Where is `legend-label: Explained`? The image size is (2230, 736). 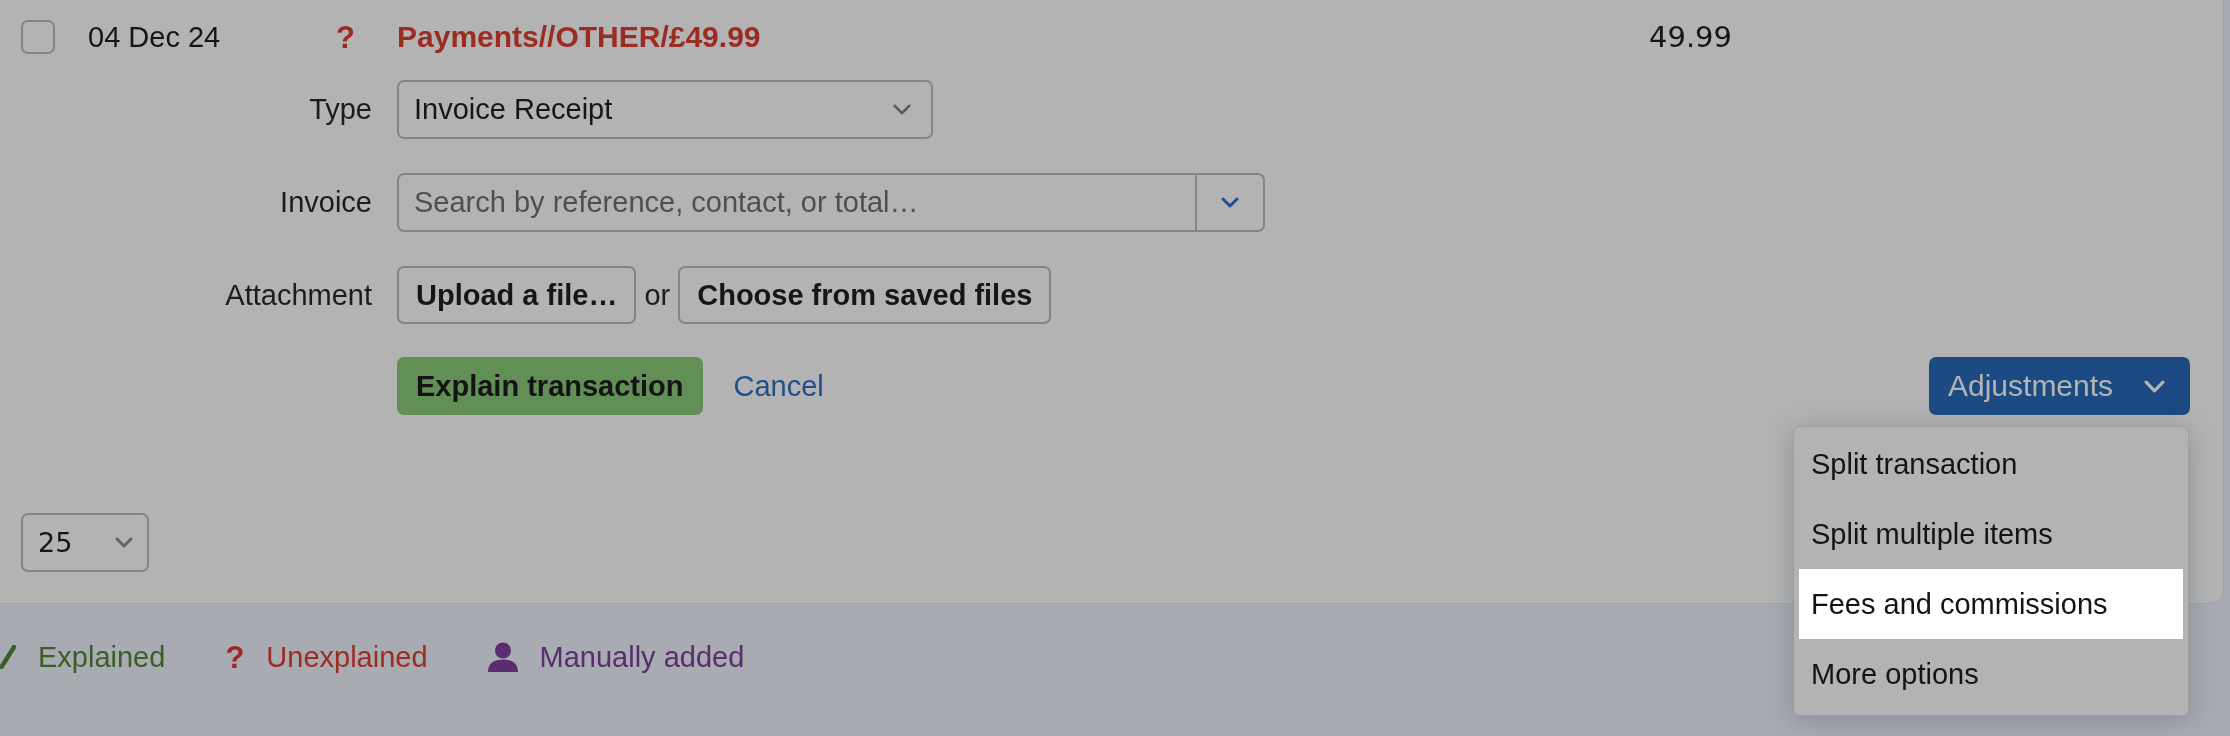
legend-label: Explained is located at coordinates (102, 657).